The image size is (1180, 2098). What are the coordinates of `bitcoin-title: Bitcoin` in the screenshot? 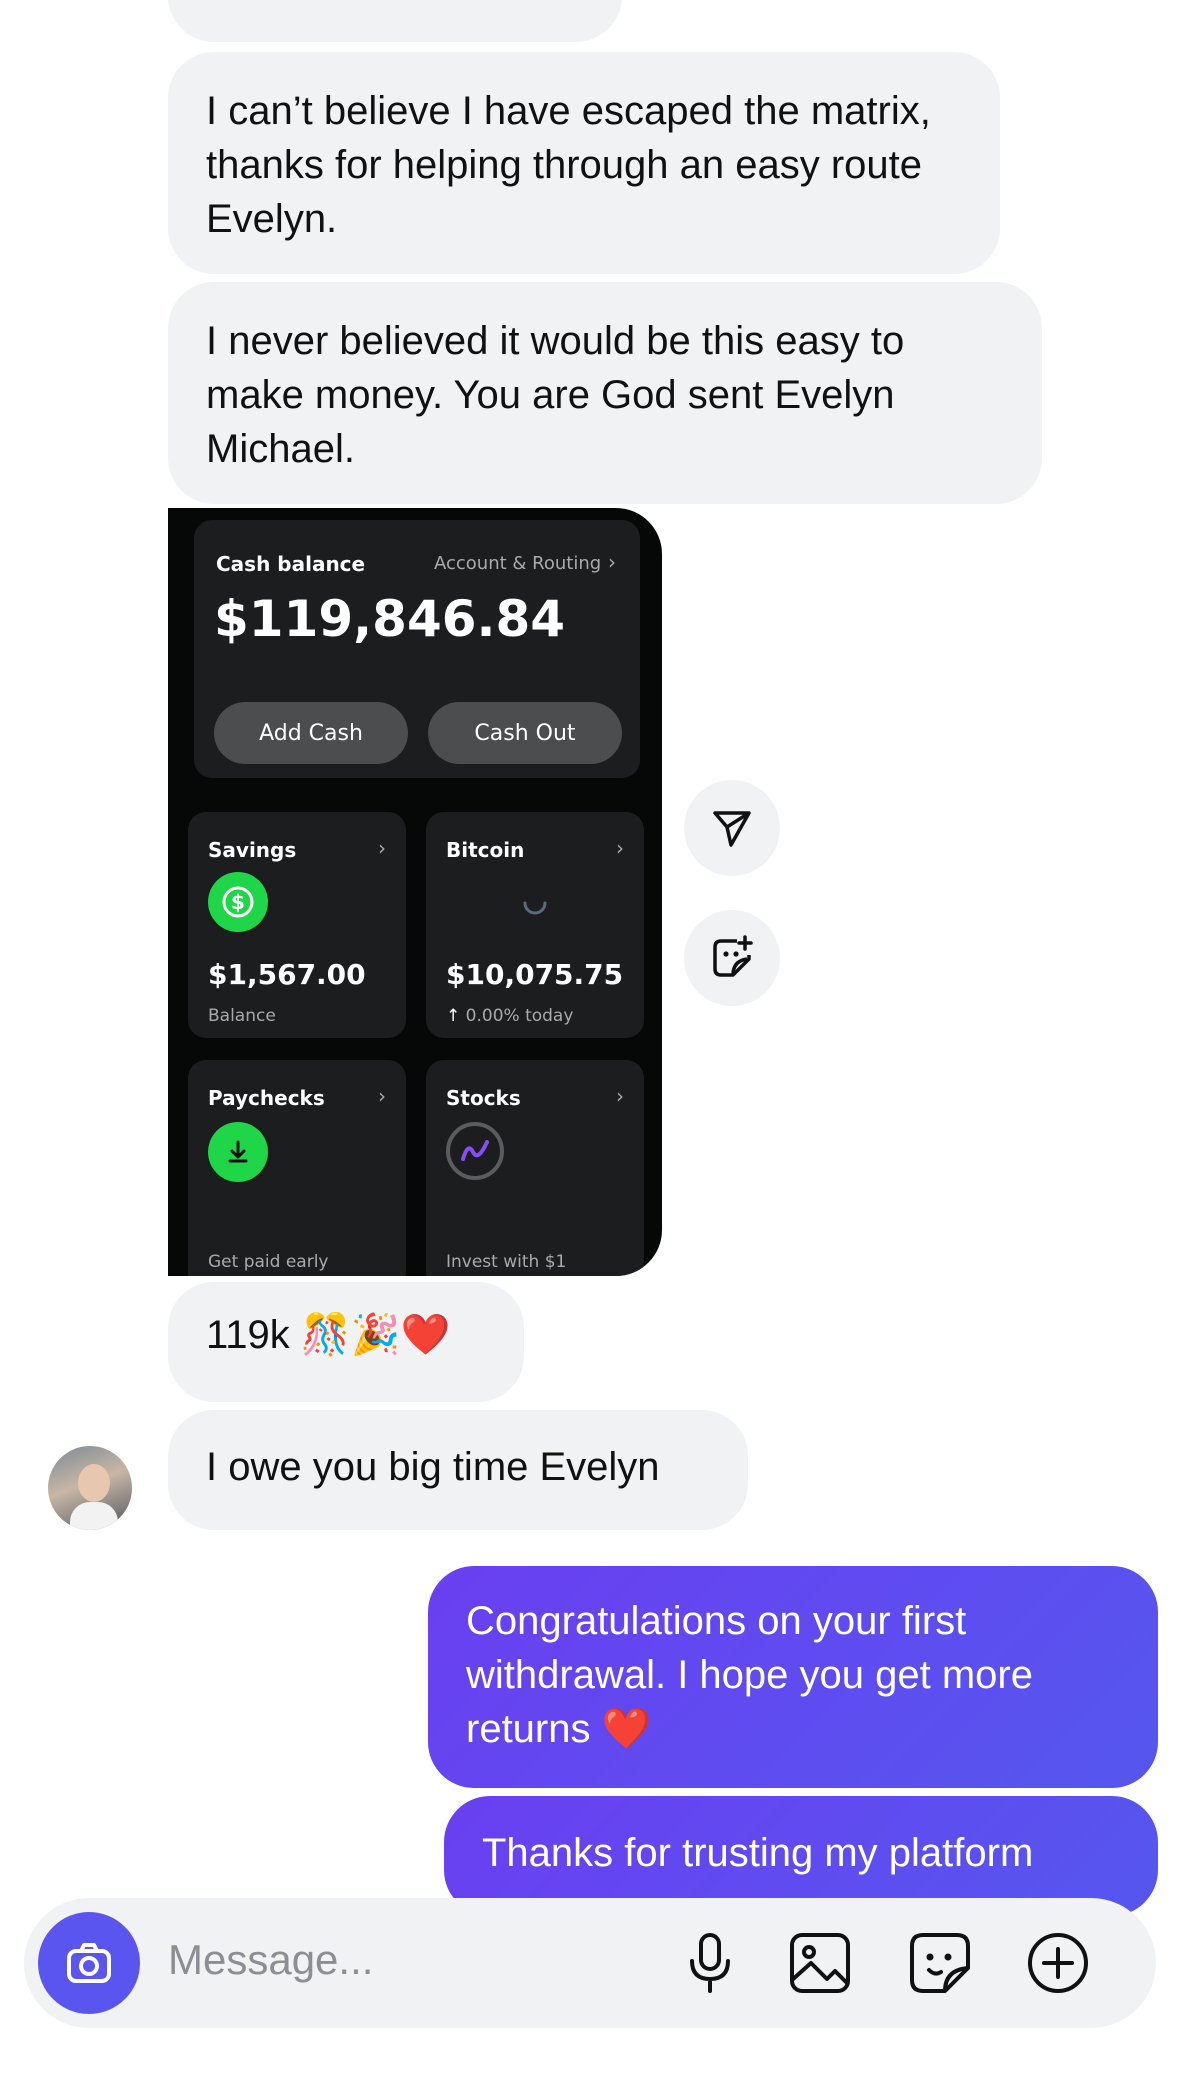 It's located at (485, 850).